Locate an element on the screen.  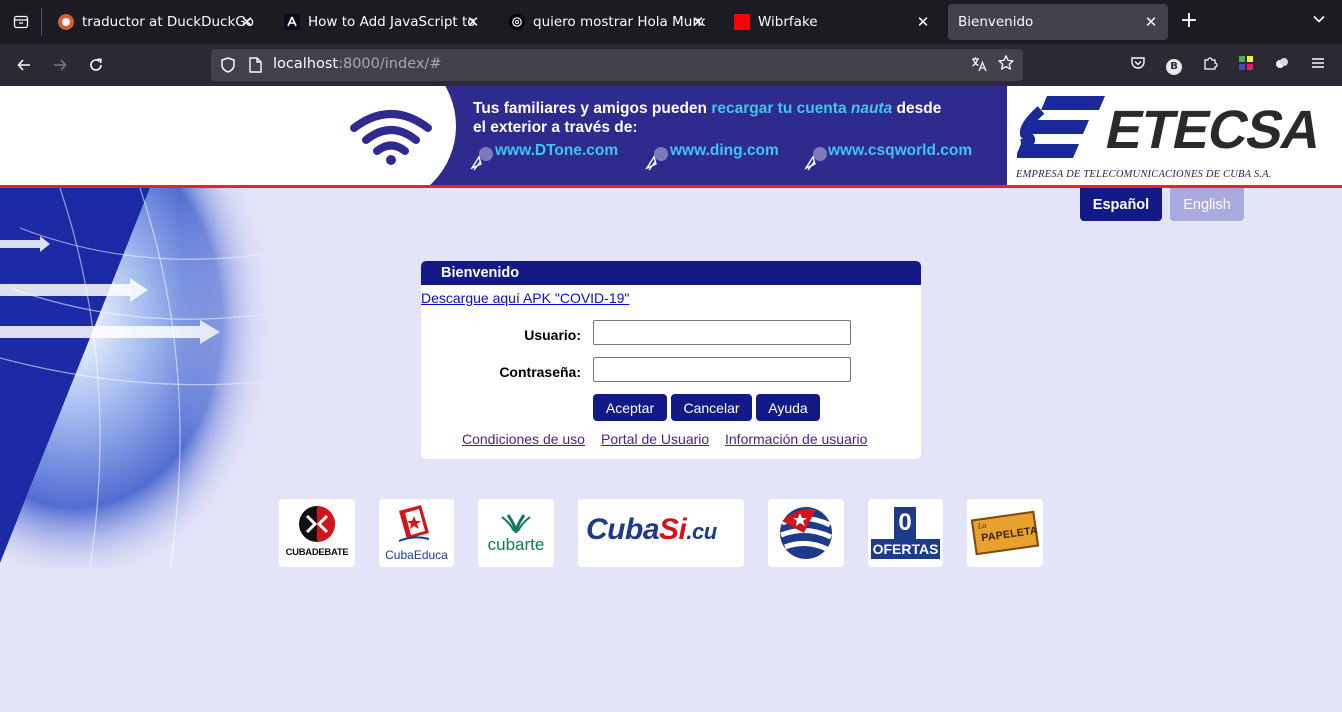
globe-illustration is located at coordinates (150, 378).